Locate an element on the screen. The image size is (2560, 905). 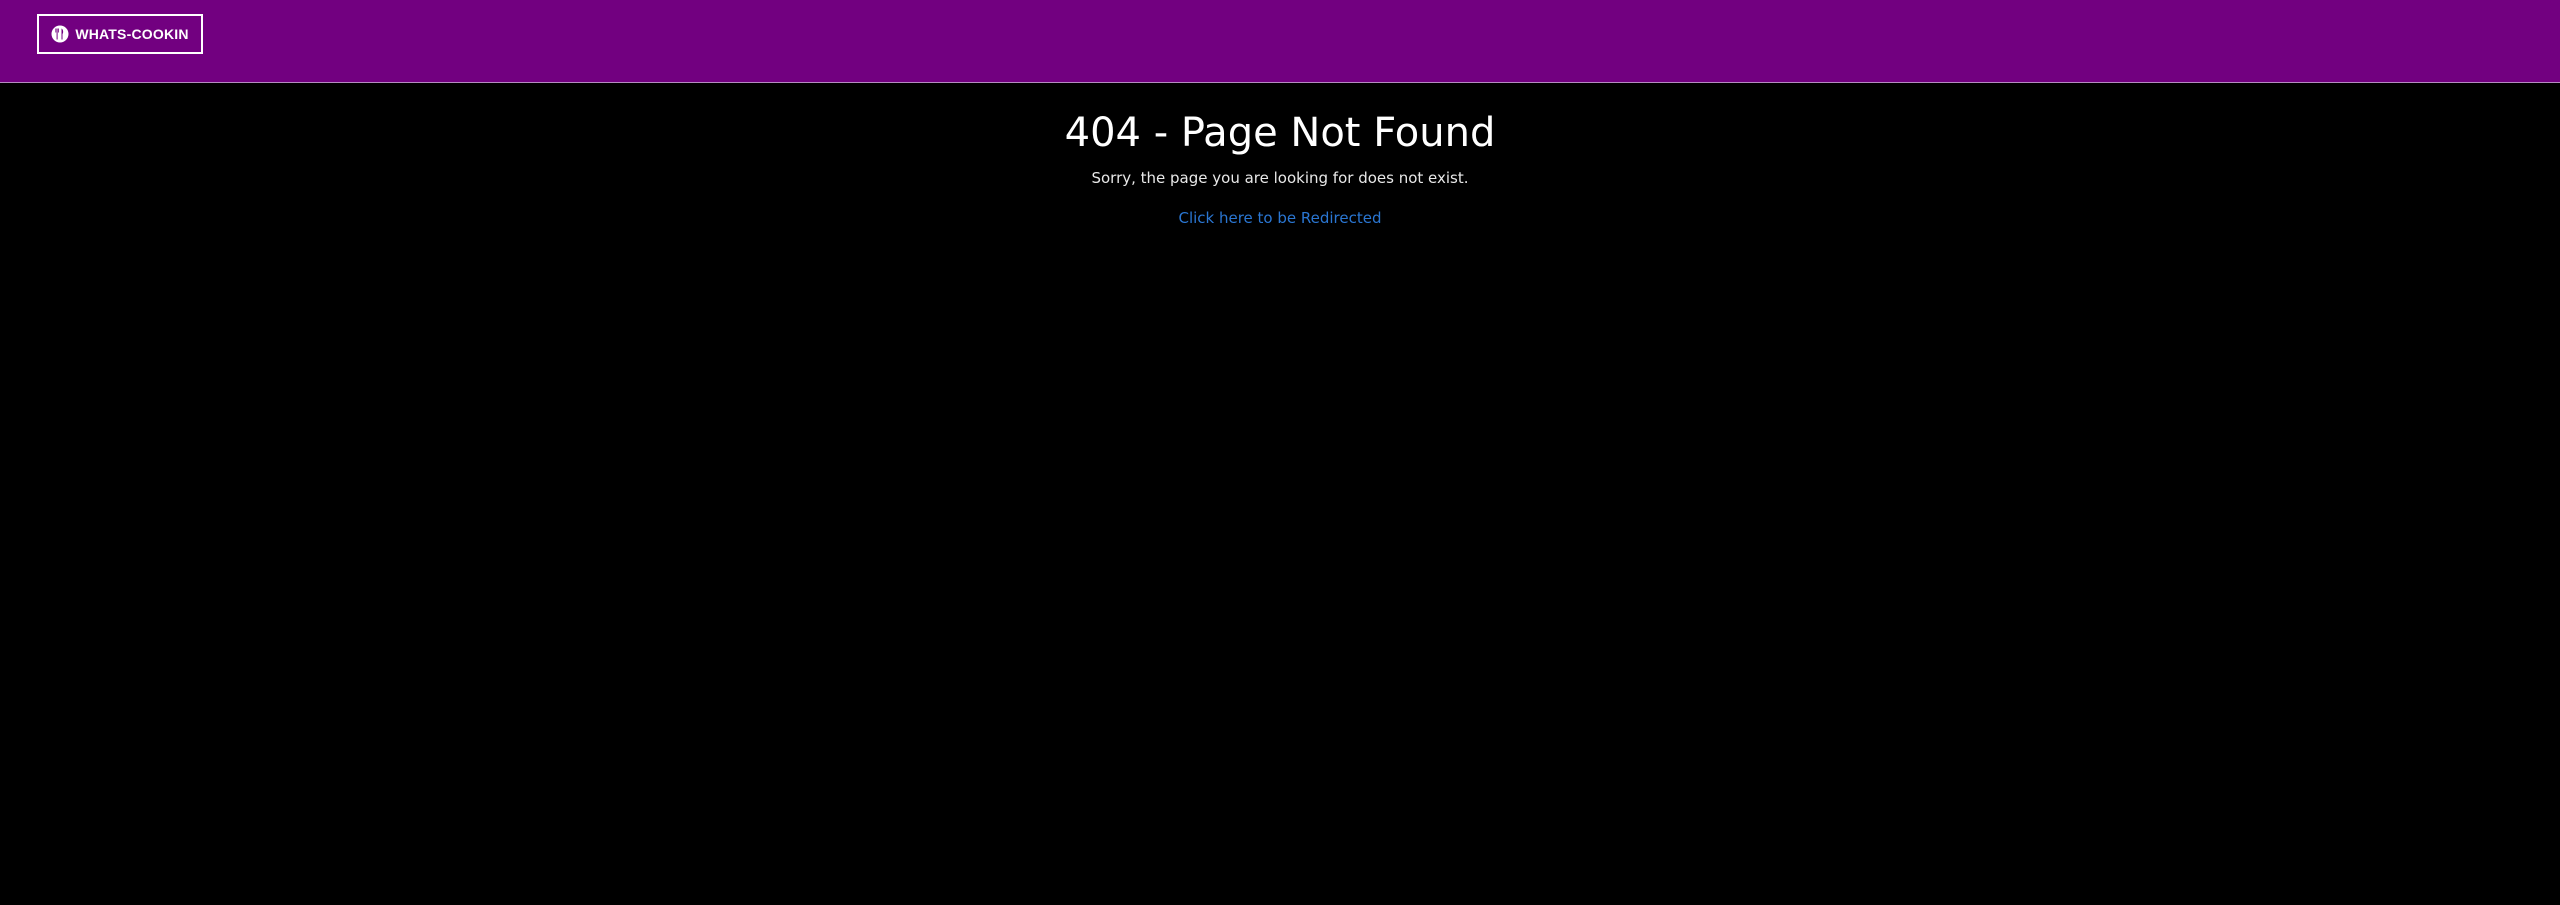
page-title: 404 - Page Not Found is located at coordinates (1280, 133).